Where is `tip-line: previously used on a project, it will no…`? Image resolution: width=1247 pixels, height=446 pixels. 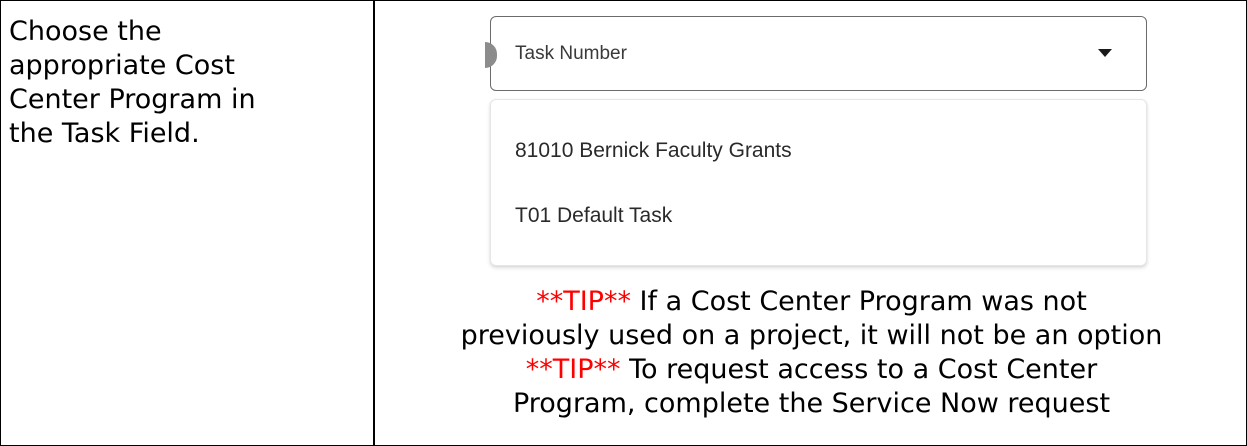
tip-line: previously used on a project, it will no… is located at coordinates (811, 335).